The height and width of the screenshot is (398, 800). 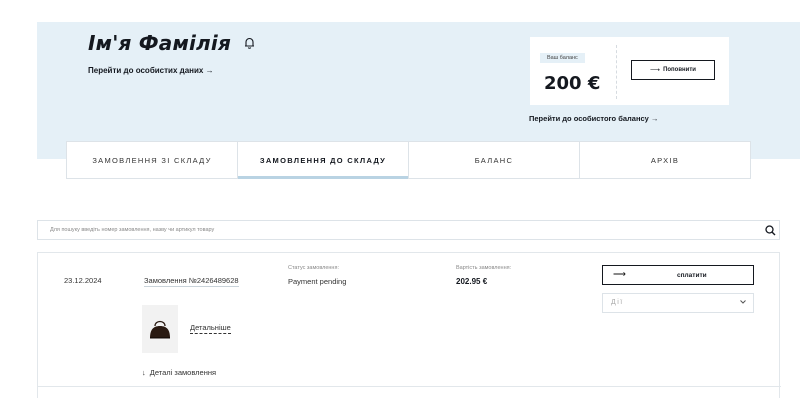 I want to click on pay-button-label: сплатити, so click(x=692, y=275).